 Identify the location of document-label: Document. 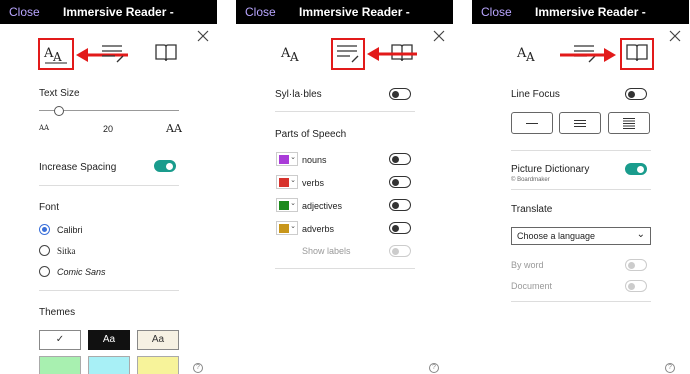
(532, 286).